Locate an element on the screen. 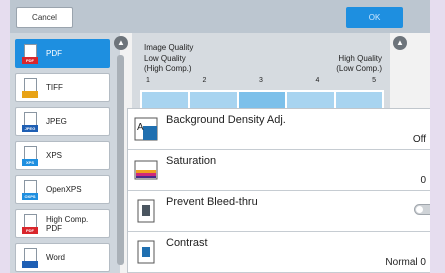  setting-value: 0 is located at coordinates (423, 180).